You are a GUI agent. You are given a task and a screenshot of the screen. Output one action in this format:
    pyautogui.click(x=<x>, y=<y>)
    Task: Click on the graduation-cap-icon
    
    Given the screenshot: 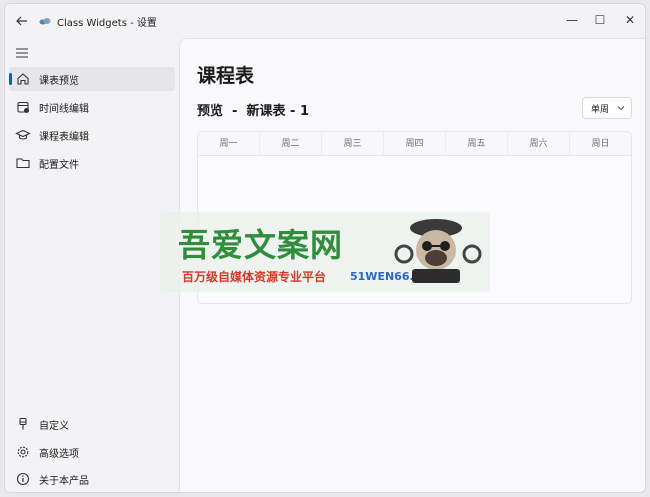 What is the action you would take?
    pyautogui.click(x=23, y=134)
    